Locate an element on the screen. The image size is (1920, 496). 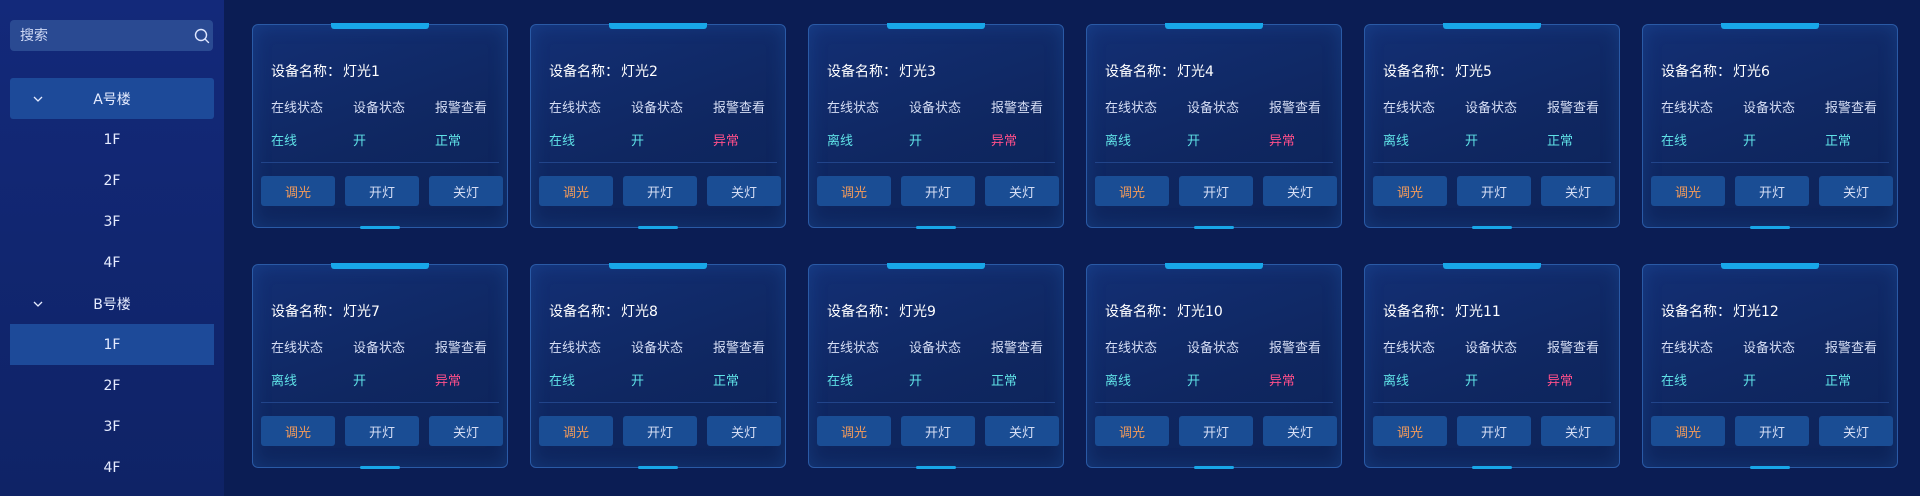
search-input is located at coordinates (107, 35).